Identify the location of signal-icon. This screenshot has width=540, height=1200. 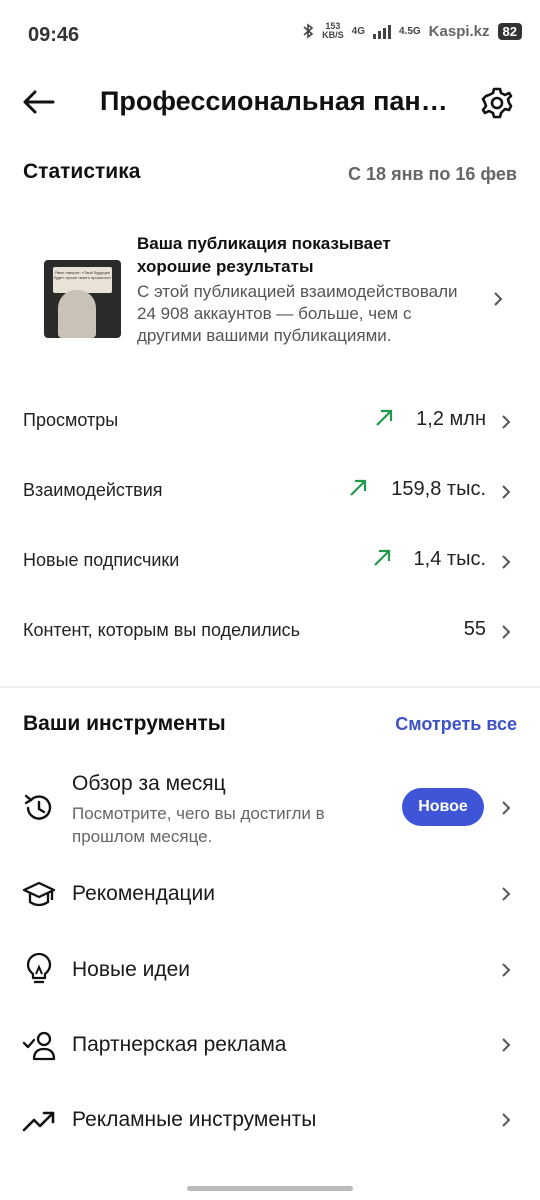
(381, 31).